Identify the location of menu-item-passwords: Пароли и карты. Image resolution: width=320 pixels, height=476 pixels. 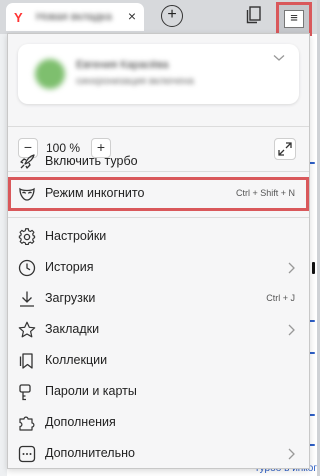
(158, 392).